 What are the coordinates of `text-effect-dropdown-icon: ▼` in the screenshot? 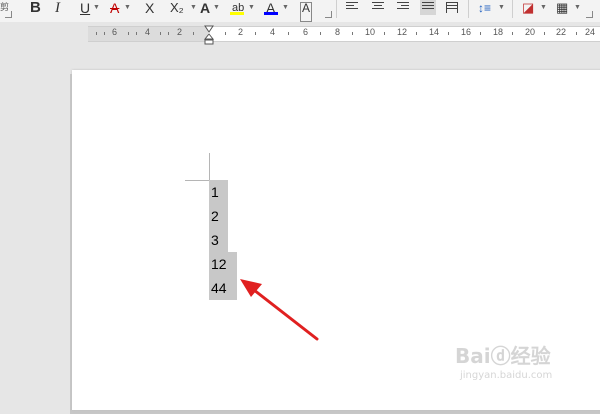 It's located at (216, 7).